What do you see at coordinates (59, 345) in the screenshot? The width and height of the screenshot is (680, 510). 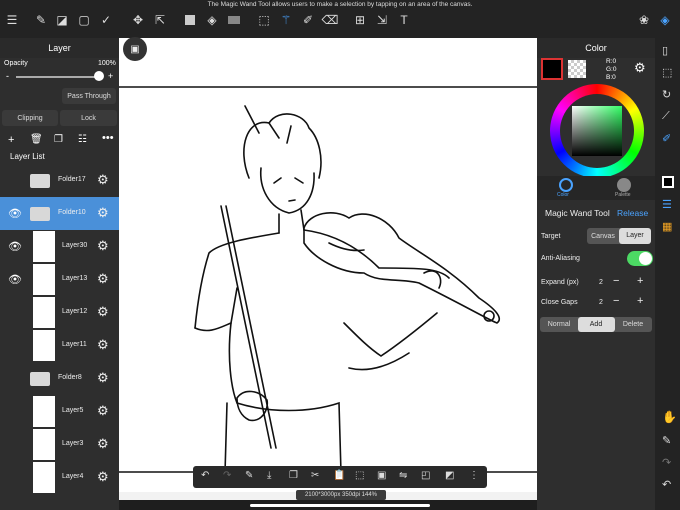 I see `layer-item: Layer11 ⚙` at bounding box center [59, 345].